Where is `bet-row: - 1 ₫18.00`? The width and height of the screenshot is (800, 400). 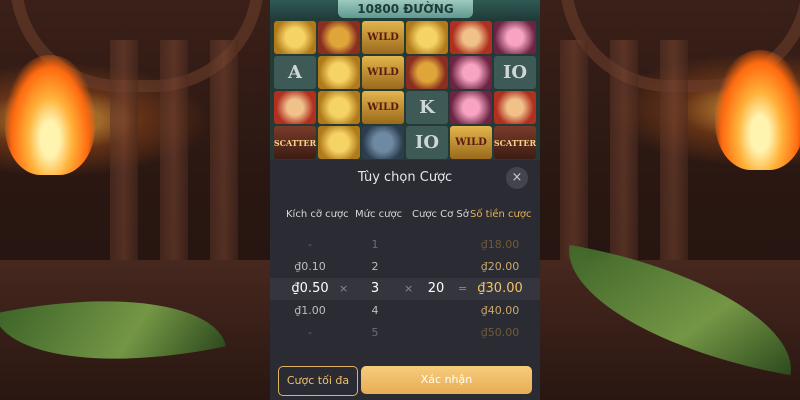 bet-row: - 1 ₫18.00 is located at coordinates (405, 245).